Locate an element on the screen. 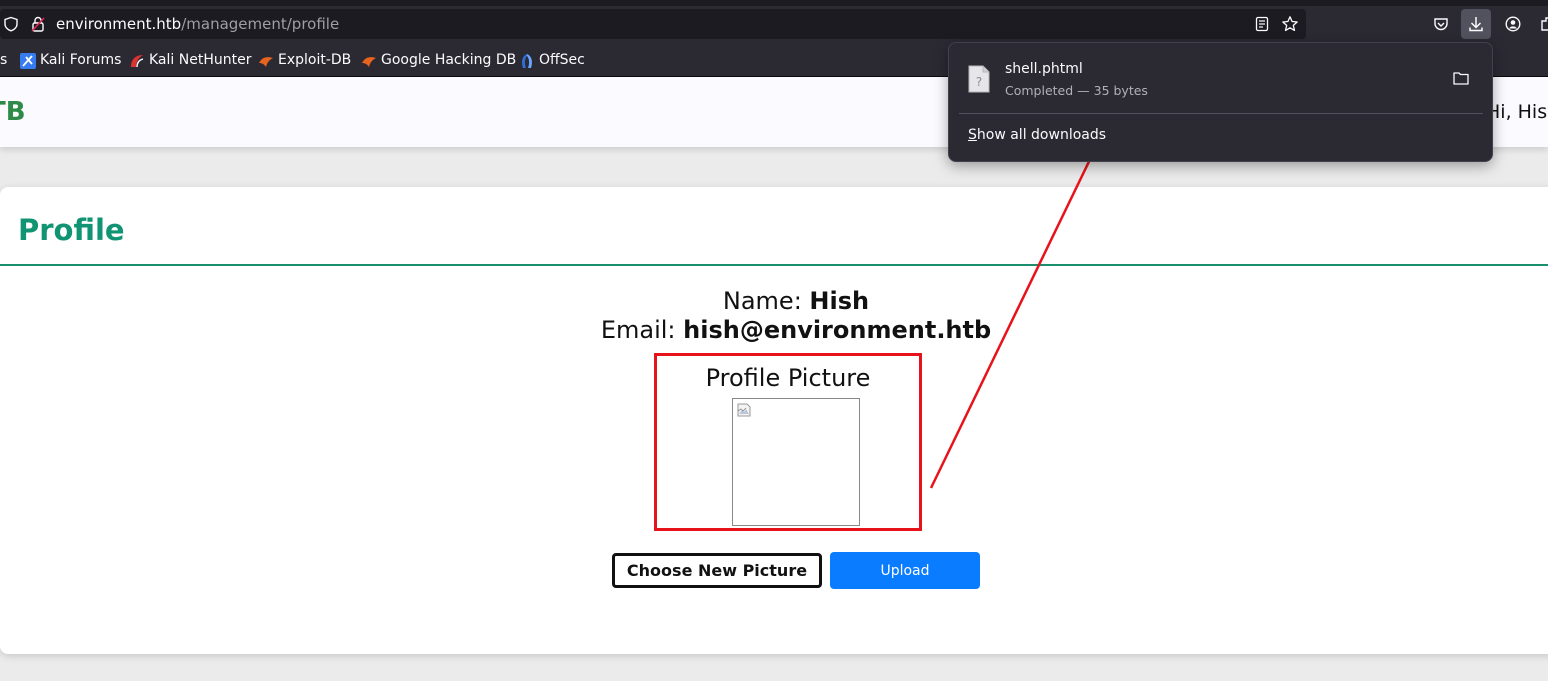 This screenshot has width=1548, height=681. offsec-icon is located at coordinates (527, 61).